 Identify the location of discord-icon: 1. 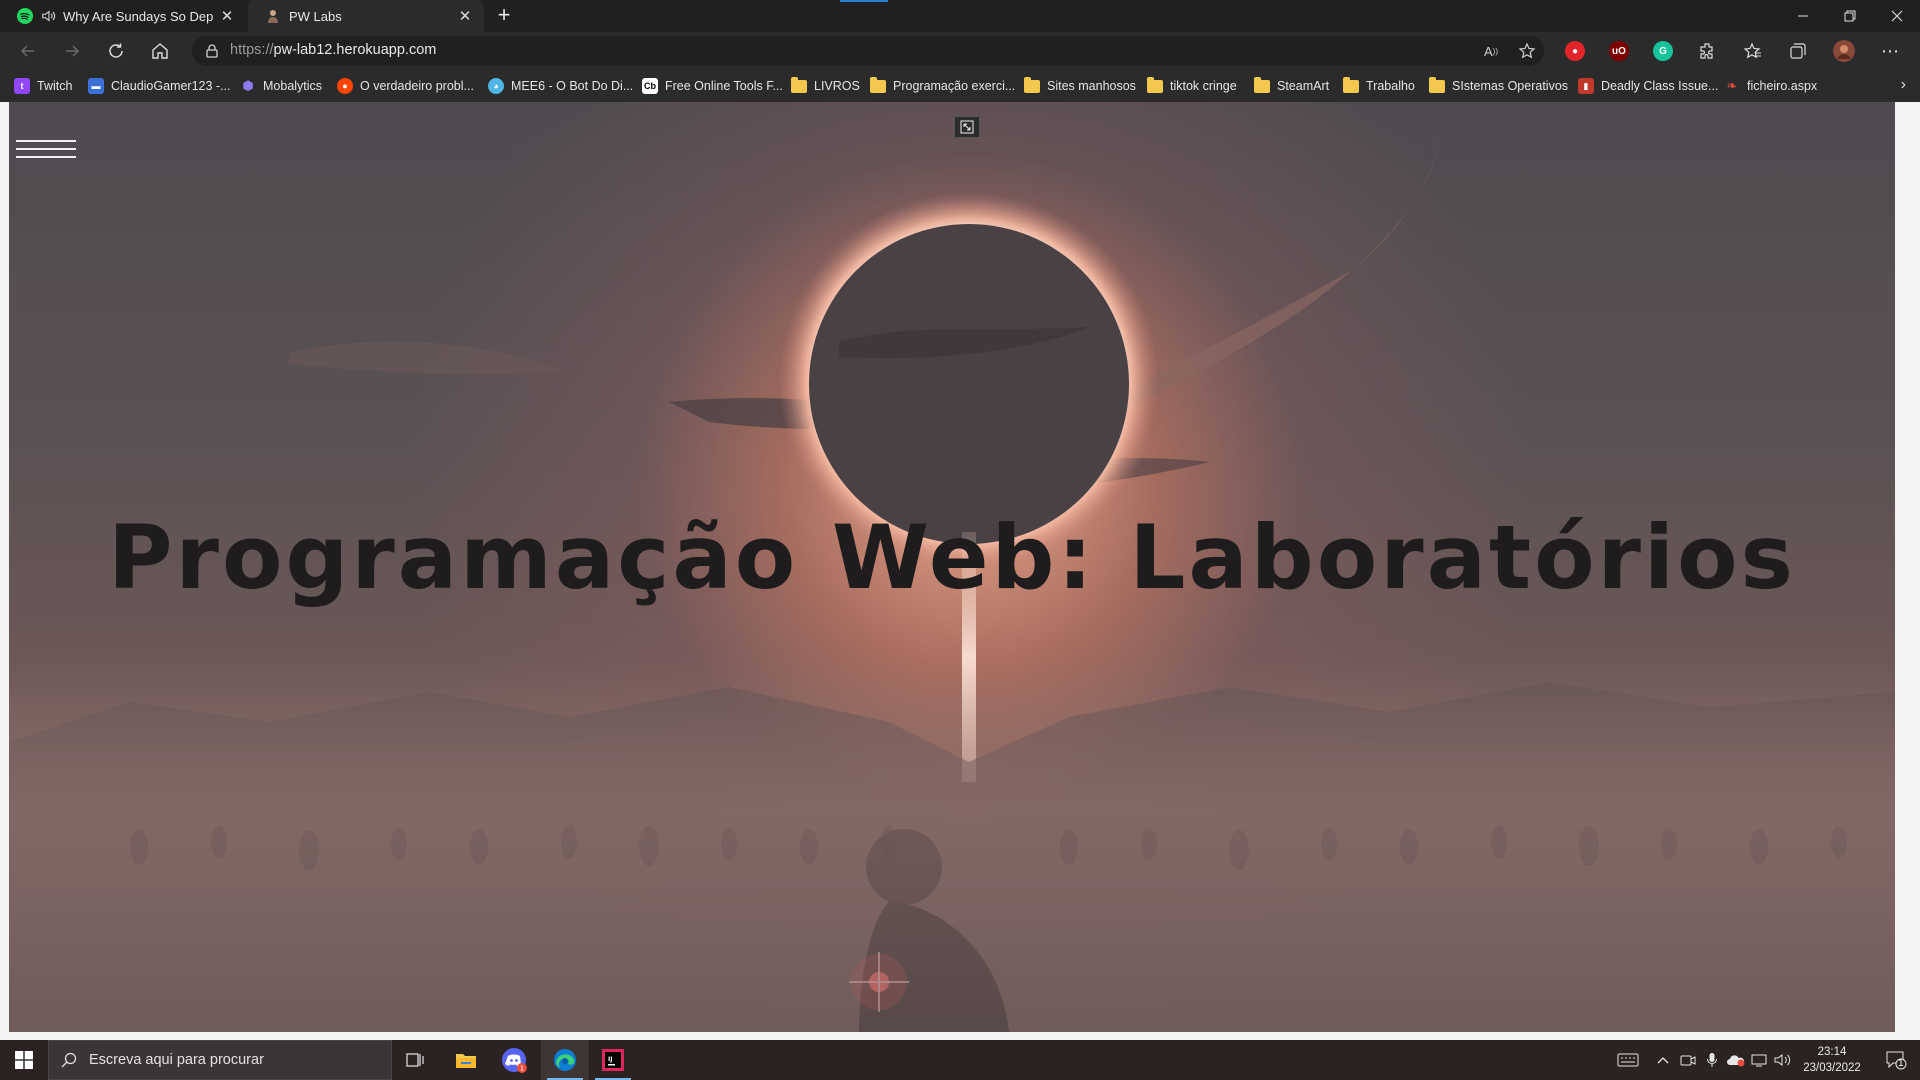
(514, 1060).